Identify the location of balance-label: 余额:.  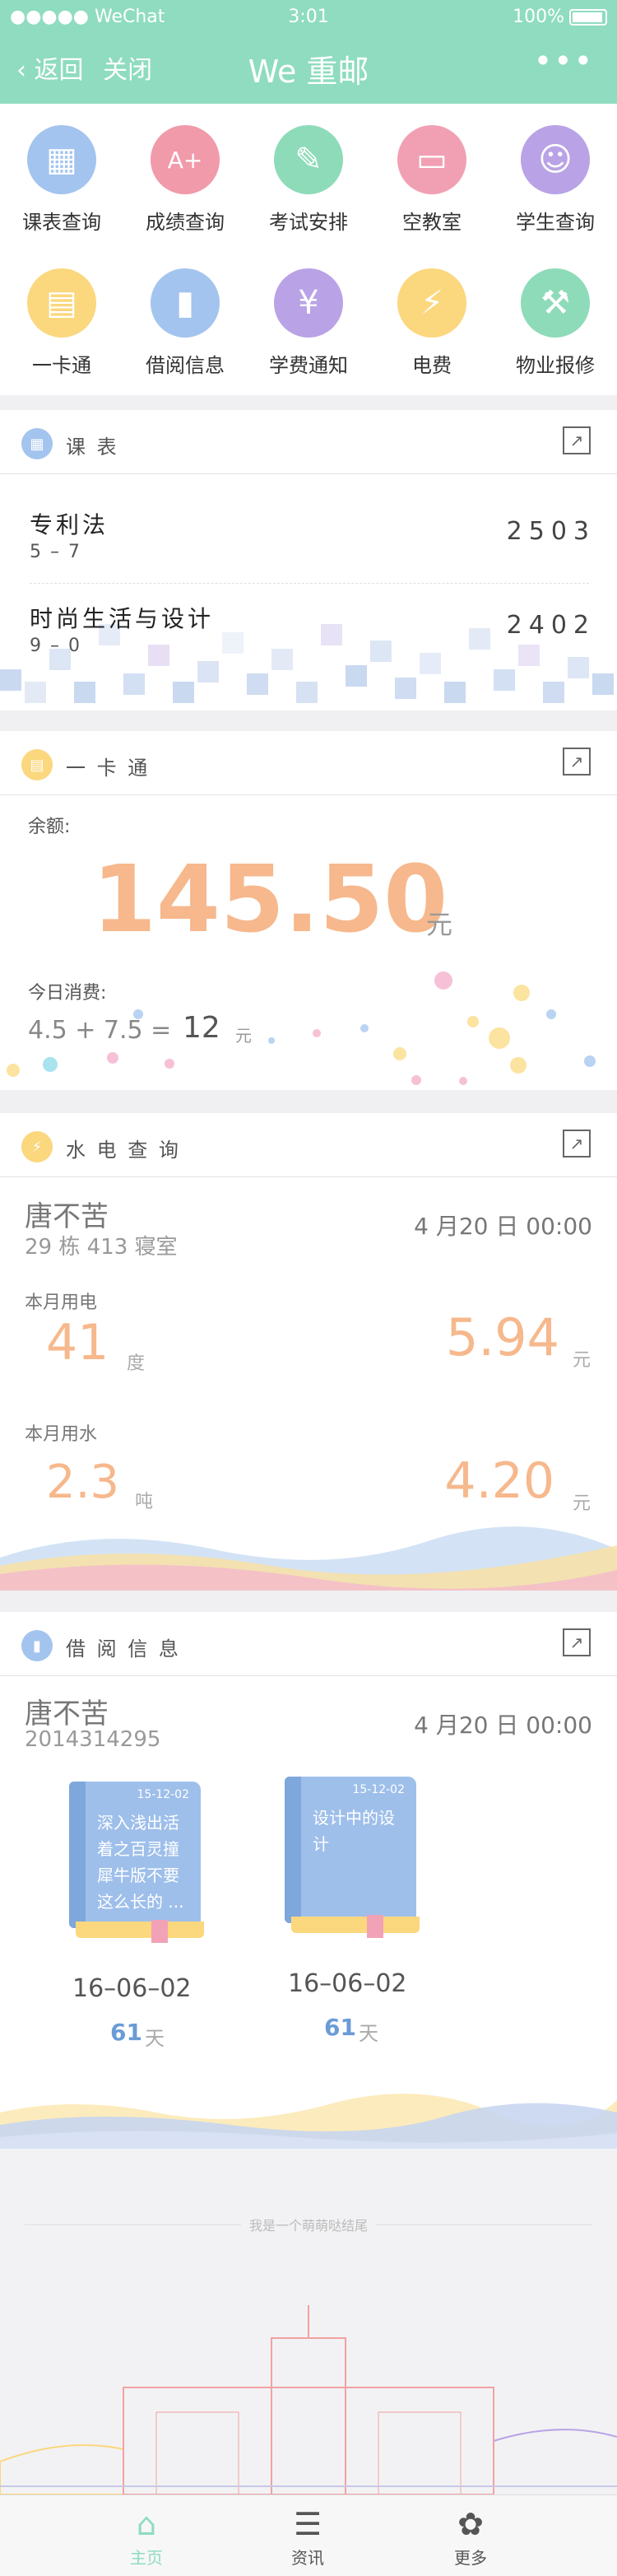
(49, 827).